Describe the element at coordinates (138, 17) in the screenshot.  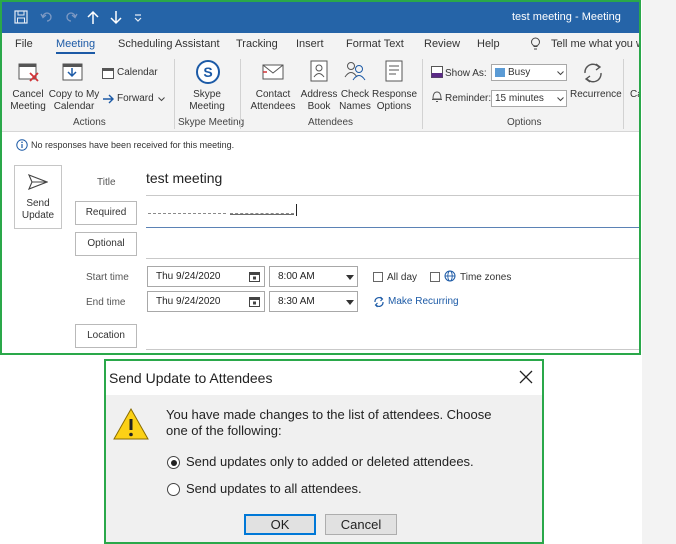
I see `customize-icon` at that location.